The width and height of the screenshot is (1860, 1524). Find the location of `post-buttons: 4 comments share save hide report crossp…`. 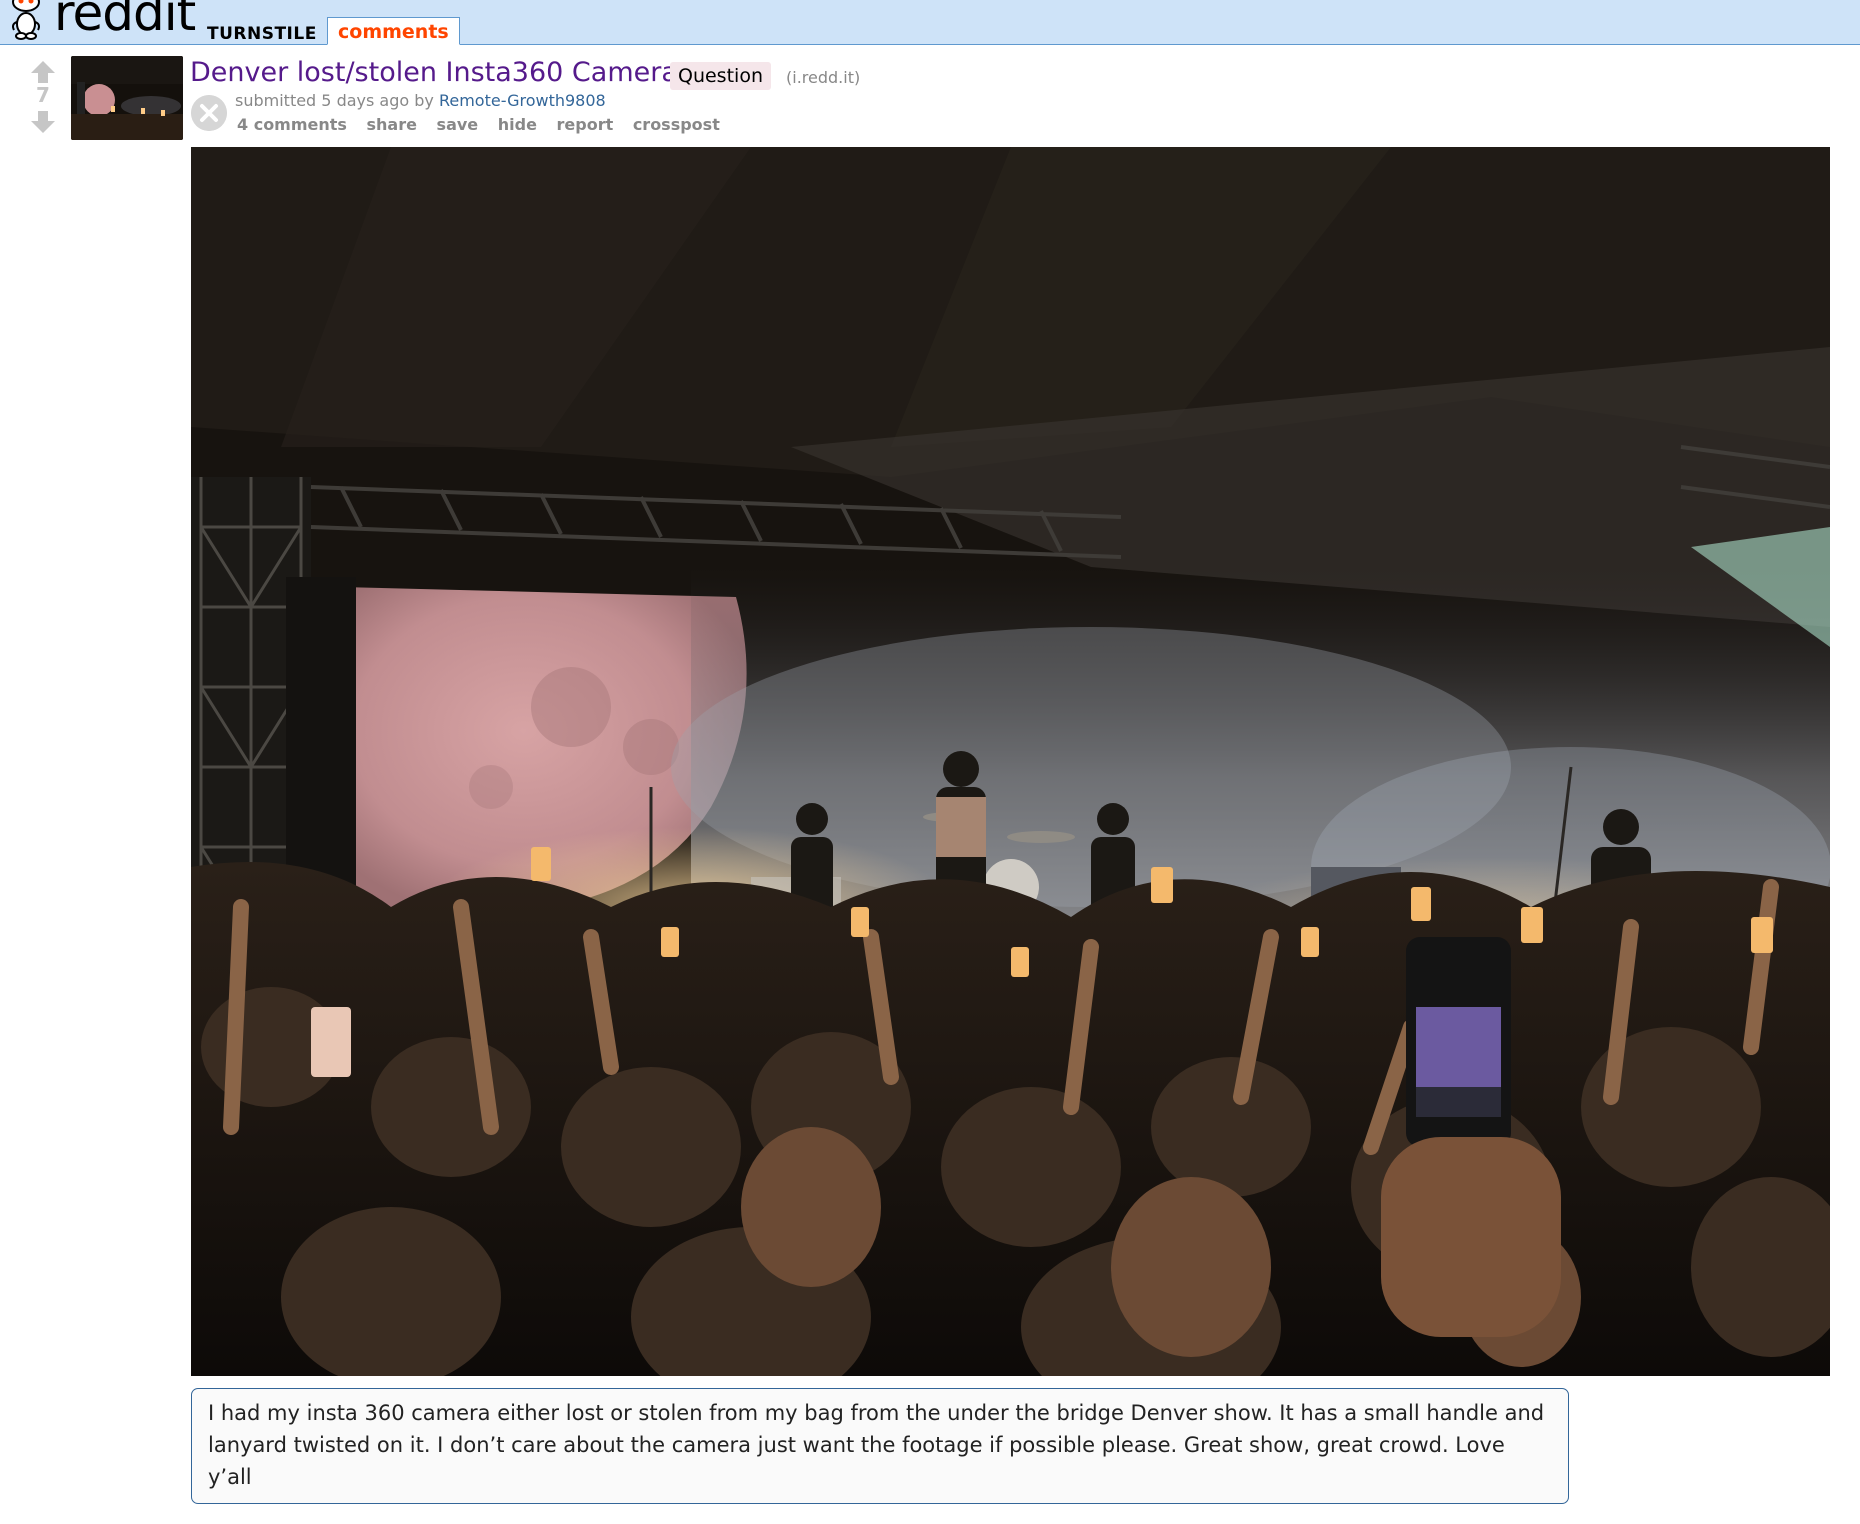

post-buttons: 4 comments share save hide report crossp… is located at coordinates (485, 124).